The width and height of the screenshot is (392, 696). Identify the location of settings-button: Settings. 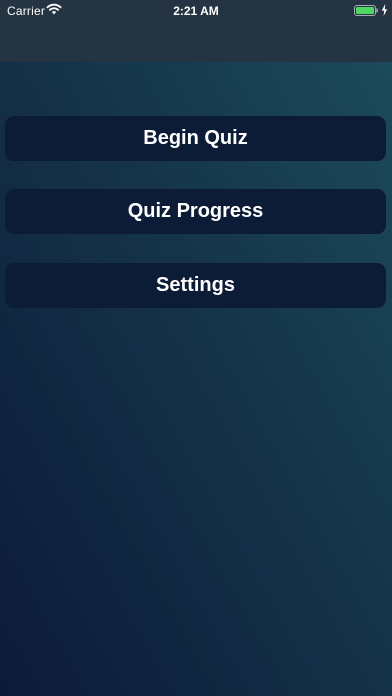
(195, 285).